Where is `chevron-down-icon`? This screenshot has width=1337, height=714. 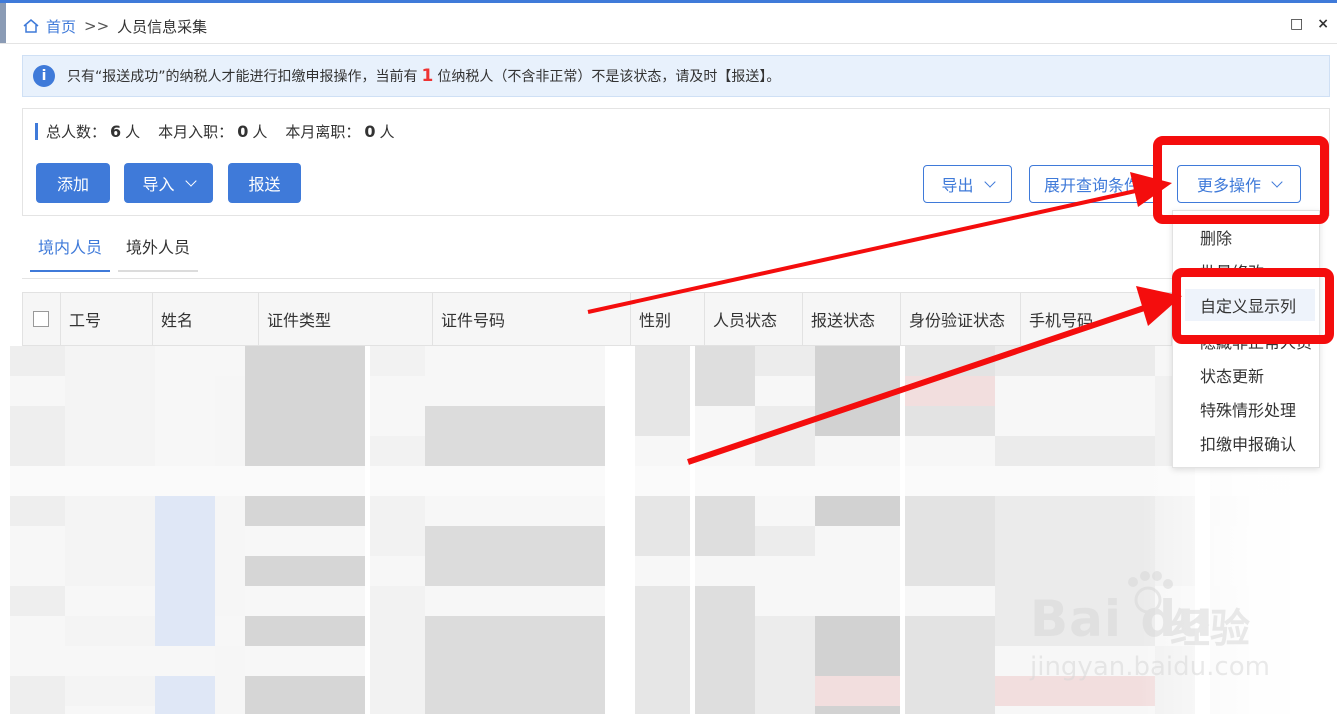
chevron-down-icon is located at coordinates (1277, 181).